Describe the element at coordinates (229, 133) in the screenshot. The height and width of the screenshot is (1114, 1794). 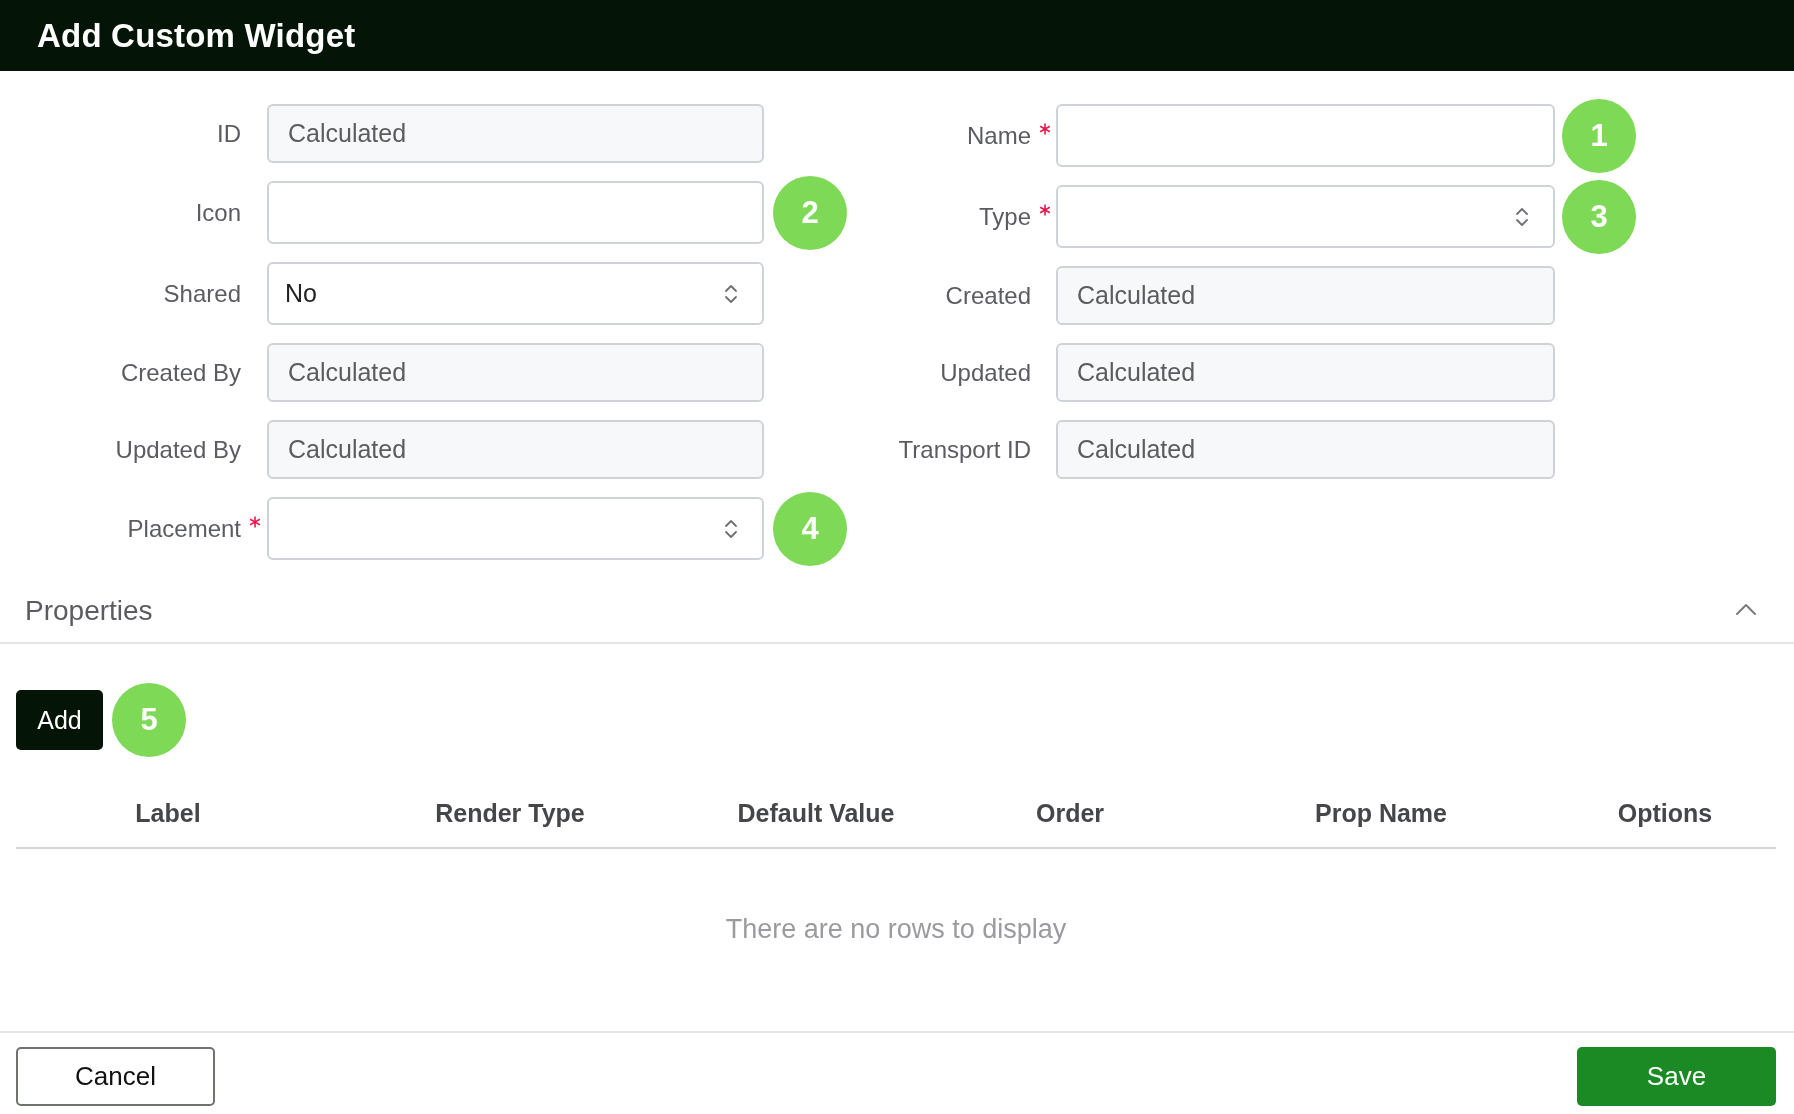
I see `field-label: ID` at that location.